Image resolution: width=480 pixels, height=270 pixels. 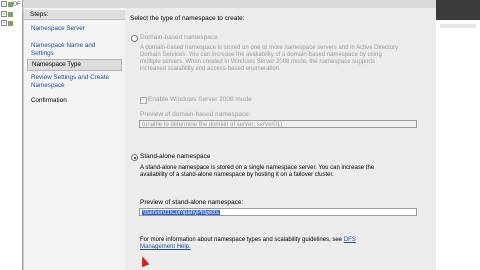 What do you see at coordinates (17, 4) in the screenshot?
I see `tree-label: DF` at bounding box center [17, 4].